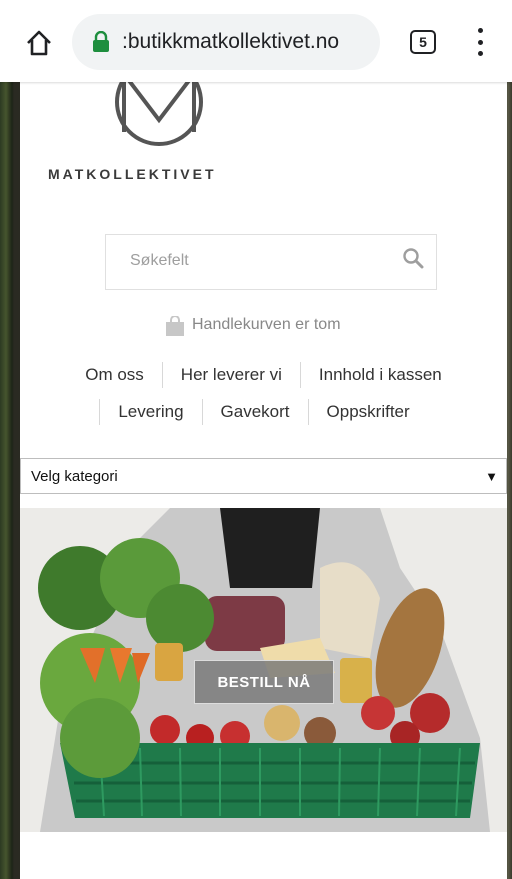 This screenshot has width=512, height=879. I want to click on order-now-button: BESTILL NÅ, so click(264, 682).